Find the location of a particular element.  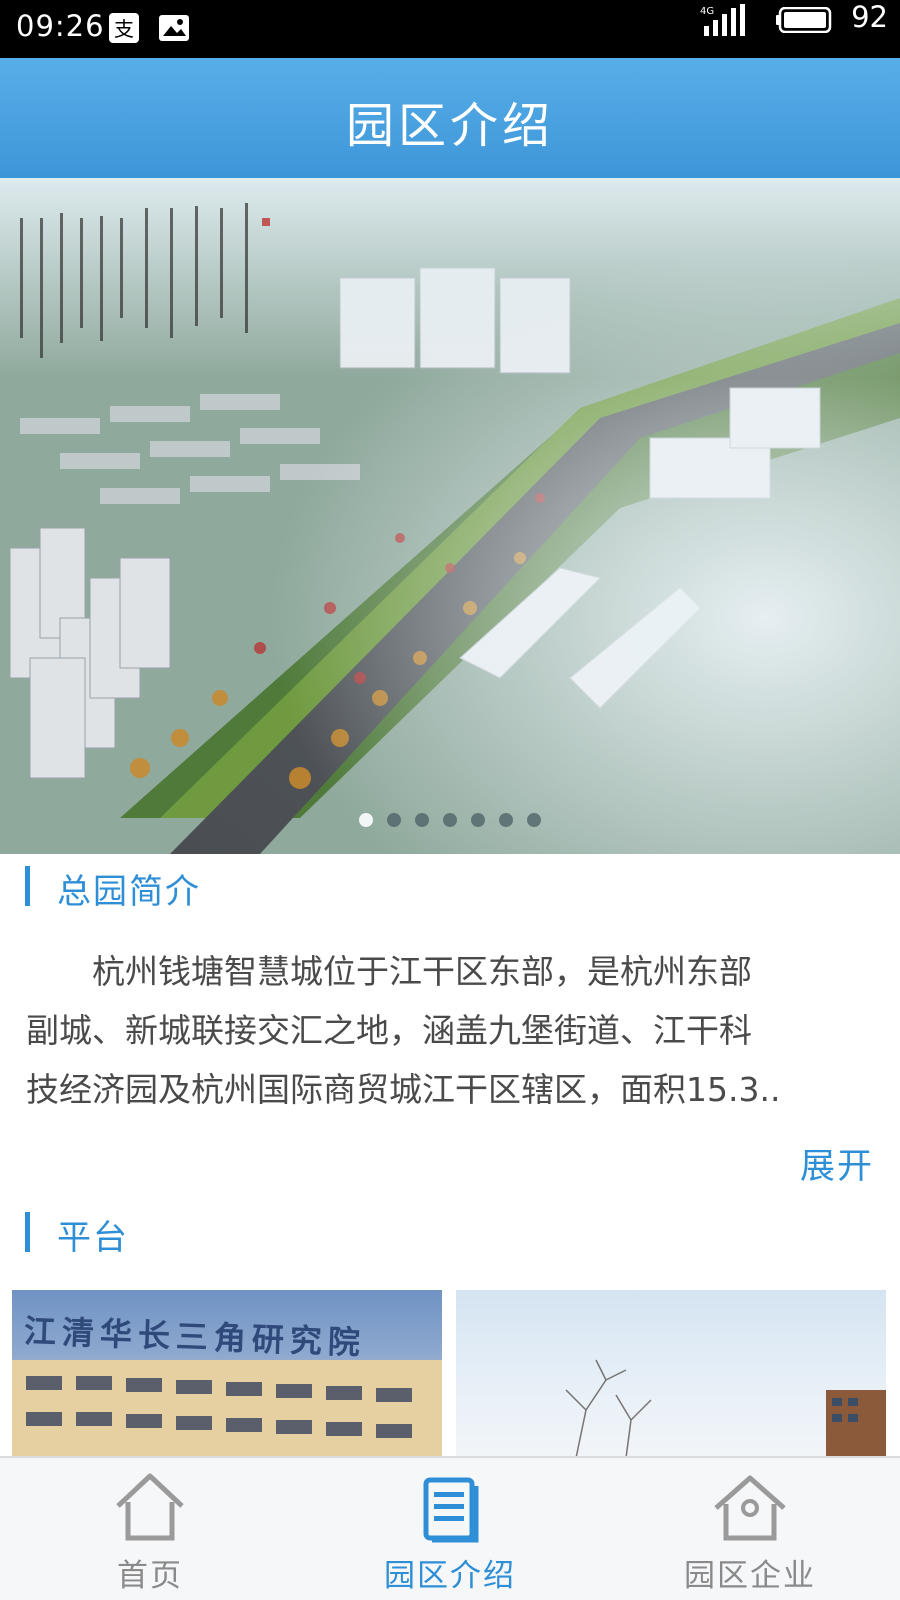

battery-level: 92 is located at coordinates (869, 17).